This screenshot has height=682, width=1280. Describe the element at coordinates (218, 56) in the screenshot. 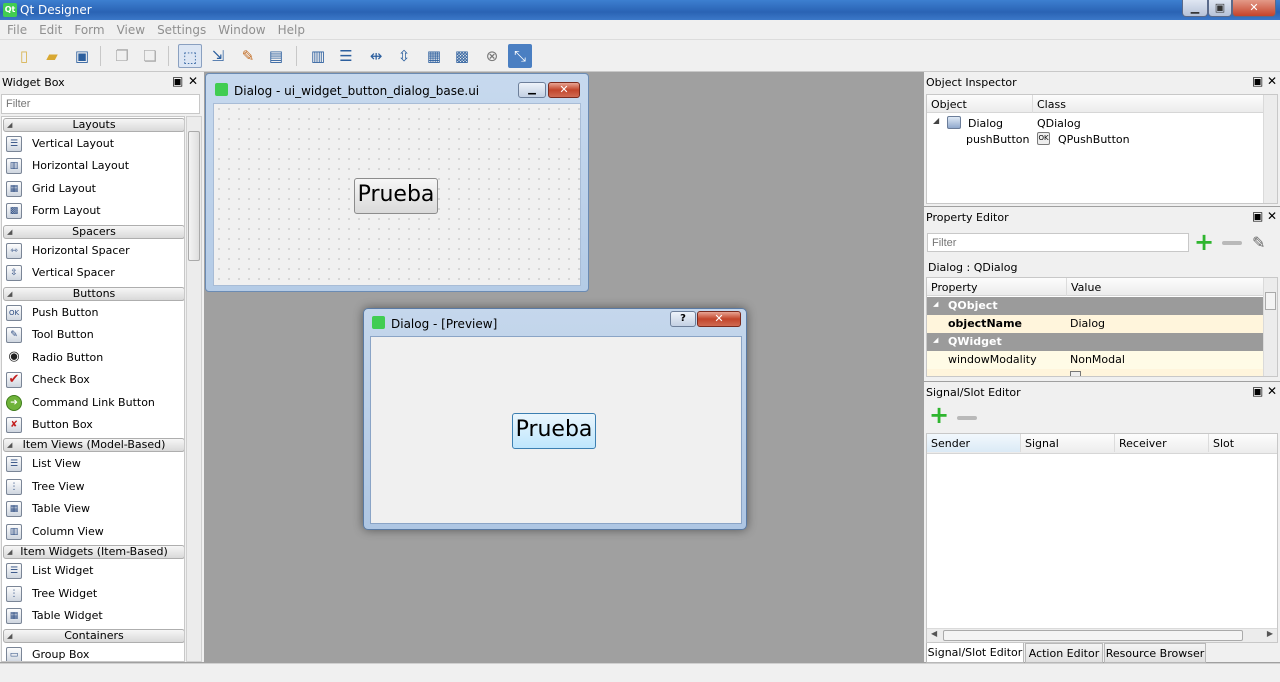

I see `edit-signals-slots-icon: ⇲` at that location.